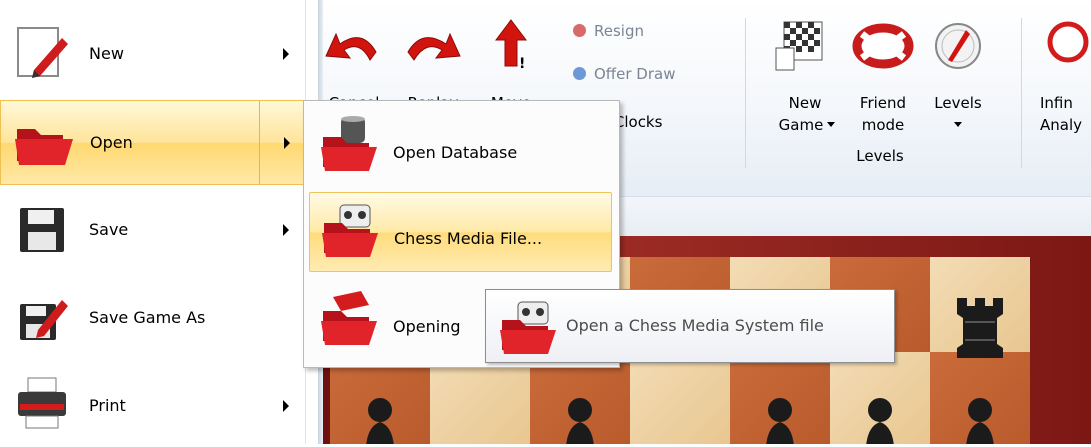 This screenshot has height=447, width=1091. What do you see at coordinates (109, 229) in the screenshot?
I see `menu-item-label: Save` at bounding box center [109, 229].